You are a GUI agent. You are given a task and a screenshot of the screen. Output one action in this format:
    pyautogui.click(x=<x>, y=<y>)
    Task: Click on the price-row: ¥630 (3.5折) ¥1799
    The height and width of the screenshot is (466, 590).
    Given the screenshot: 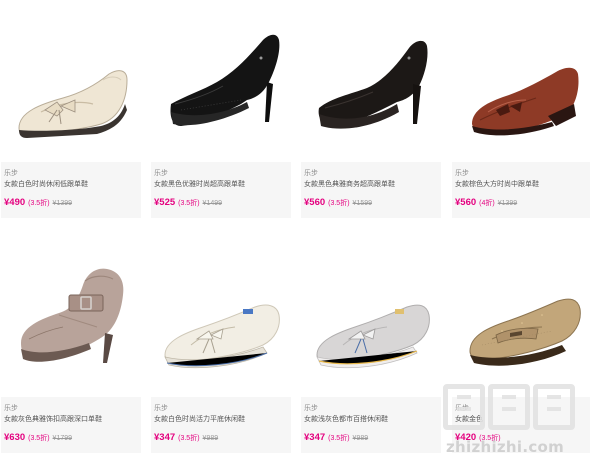 What is the action you would take?
    pyautogui.click(x=72, y=437)
    